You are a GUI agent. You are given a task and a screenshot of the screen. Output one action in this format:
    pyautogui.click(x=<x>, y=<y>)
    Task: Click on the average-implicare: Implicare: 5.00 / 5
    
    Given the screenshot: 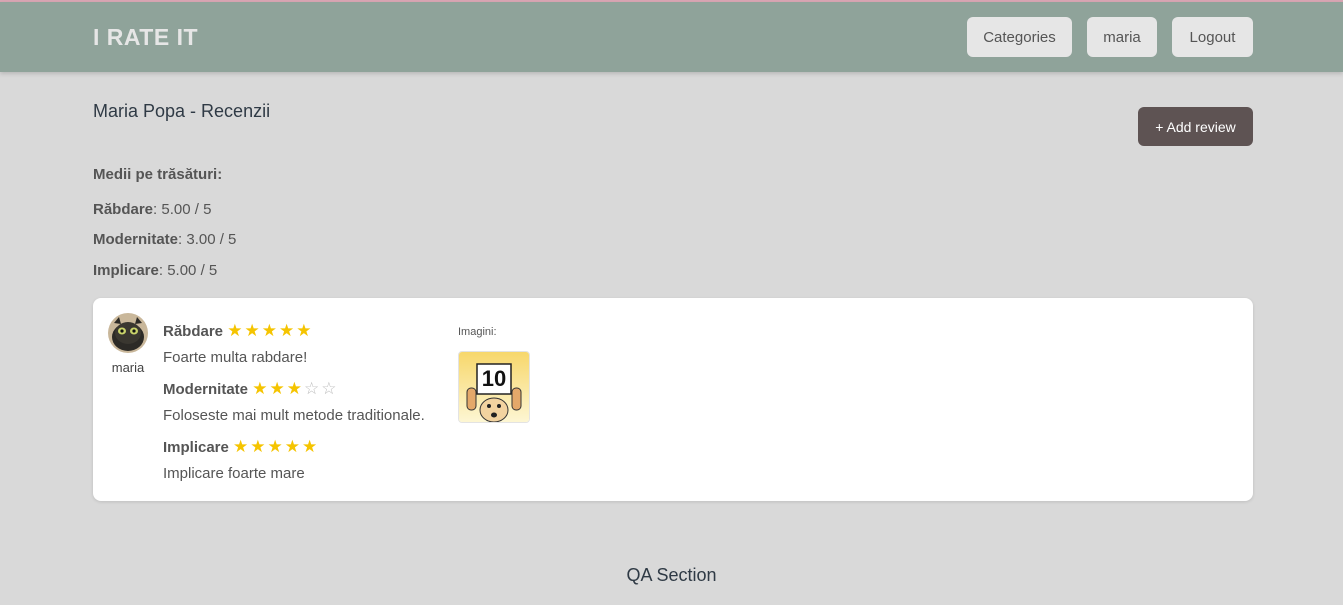 What is the action you would take?
    pyautogui.click(x=155, y=270)
    